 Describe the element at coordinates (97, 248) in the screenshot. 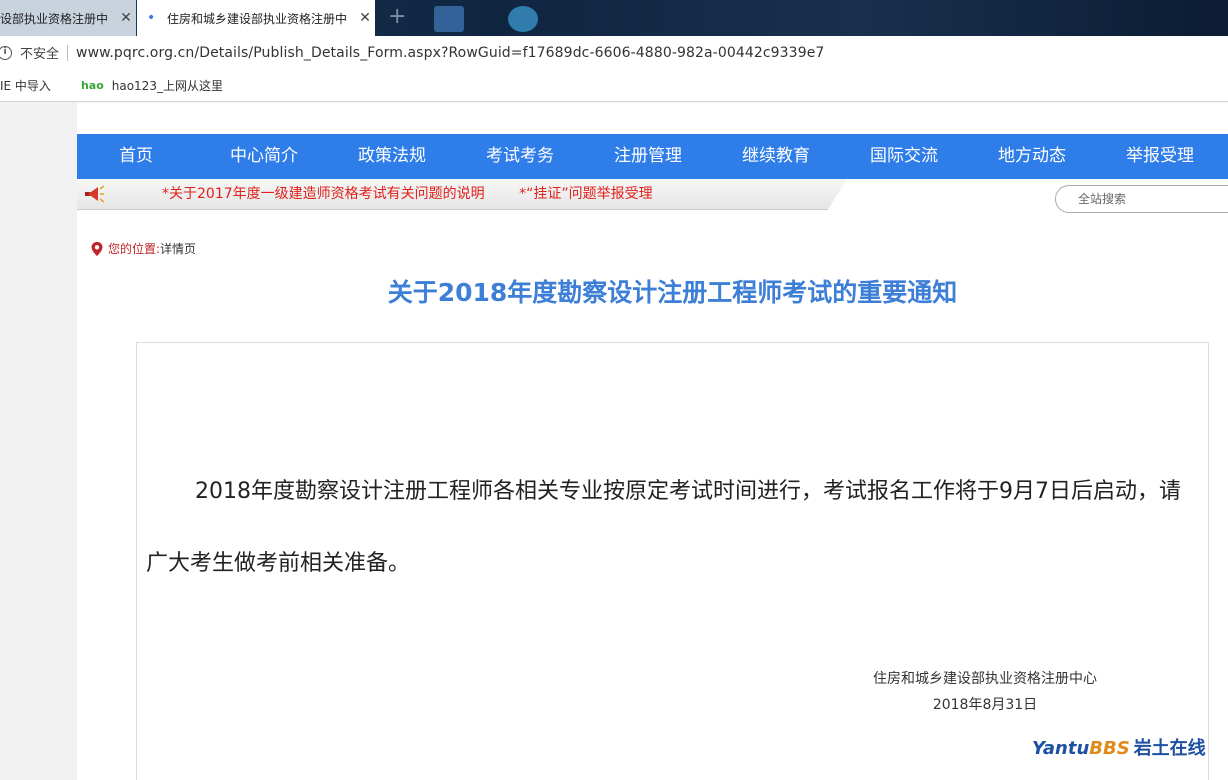

I see `location-pin-icon` at that location.